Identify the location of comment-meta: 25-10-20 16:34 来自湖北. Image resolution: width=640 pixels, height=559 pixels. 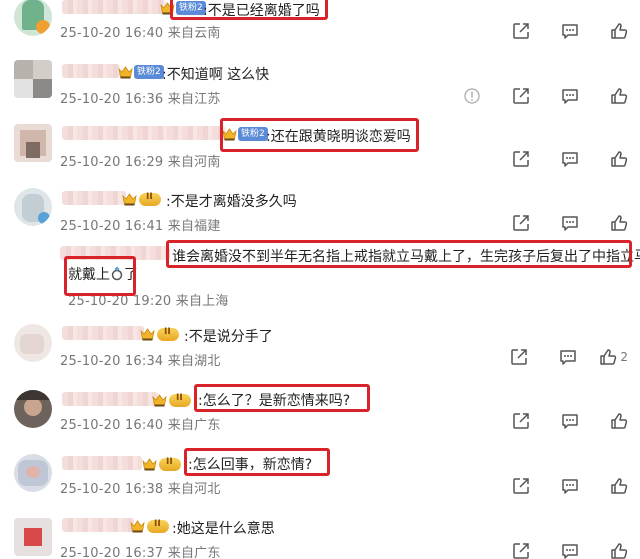
(140, 359).